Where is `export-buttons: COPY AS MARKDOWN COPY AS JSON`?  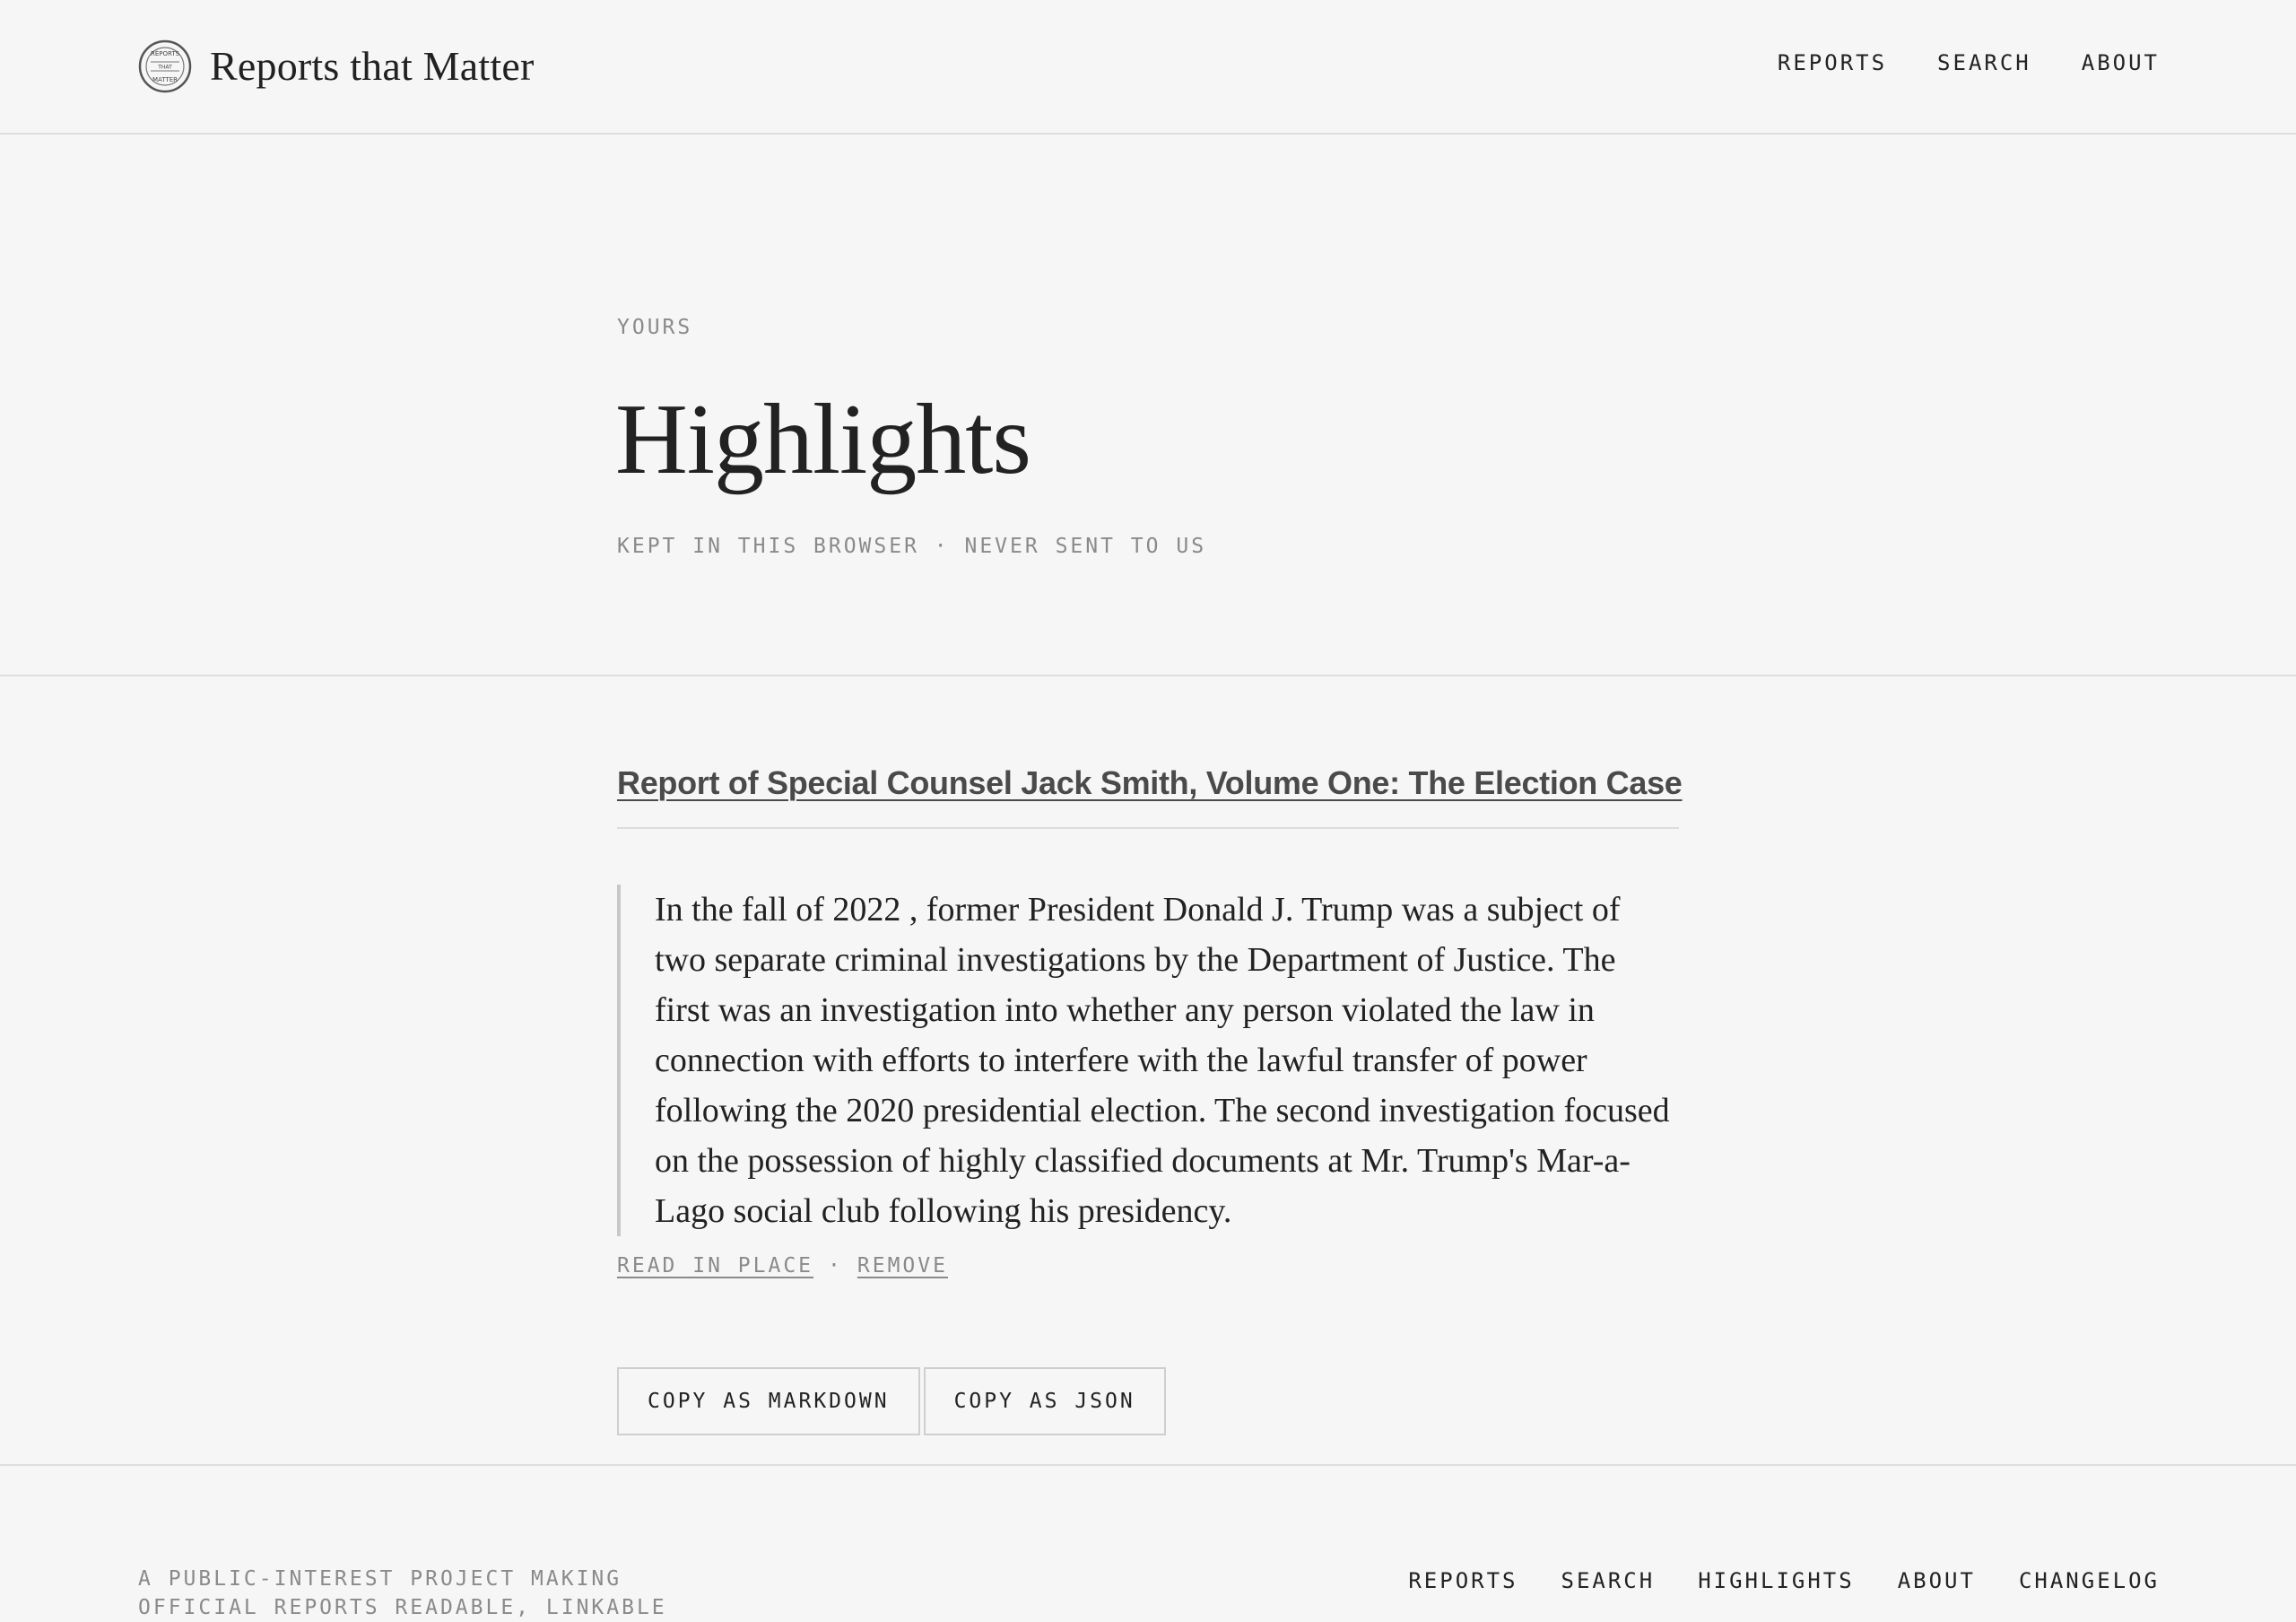 export-buttons: COPY AS MARKDOWN COPY AS JSON is located at coordinates (891, 1401).